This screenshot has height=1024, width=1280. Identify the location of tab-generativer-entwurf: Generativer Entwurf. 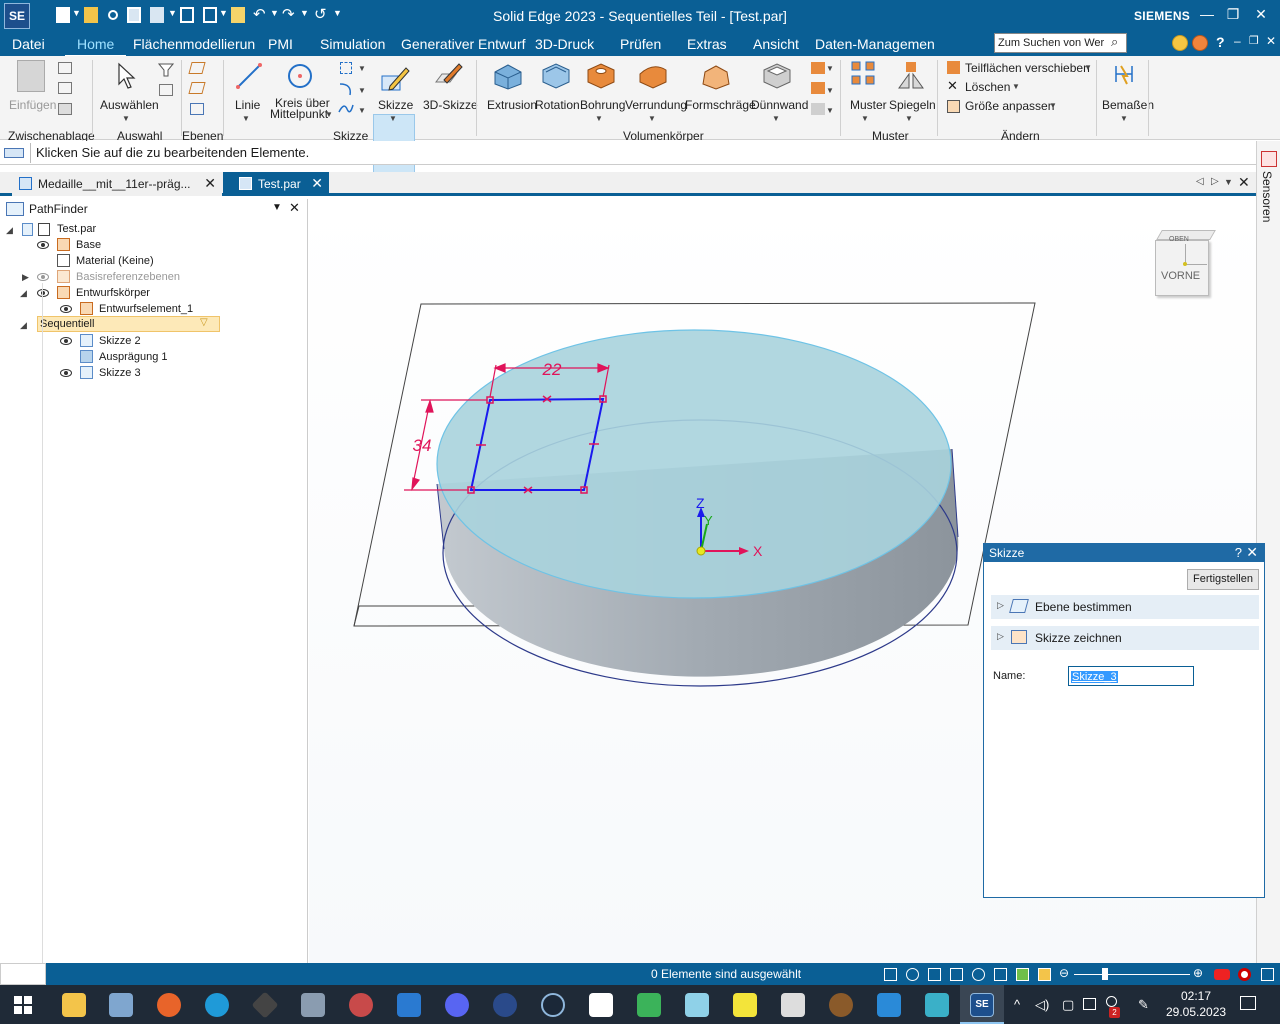
(463, 44).